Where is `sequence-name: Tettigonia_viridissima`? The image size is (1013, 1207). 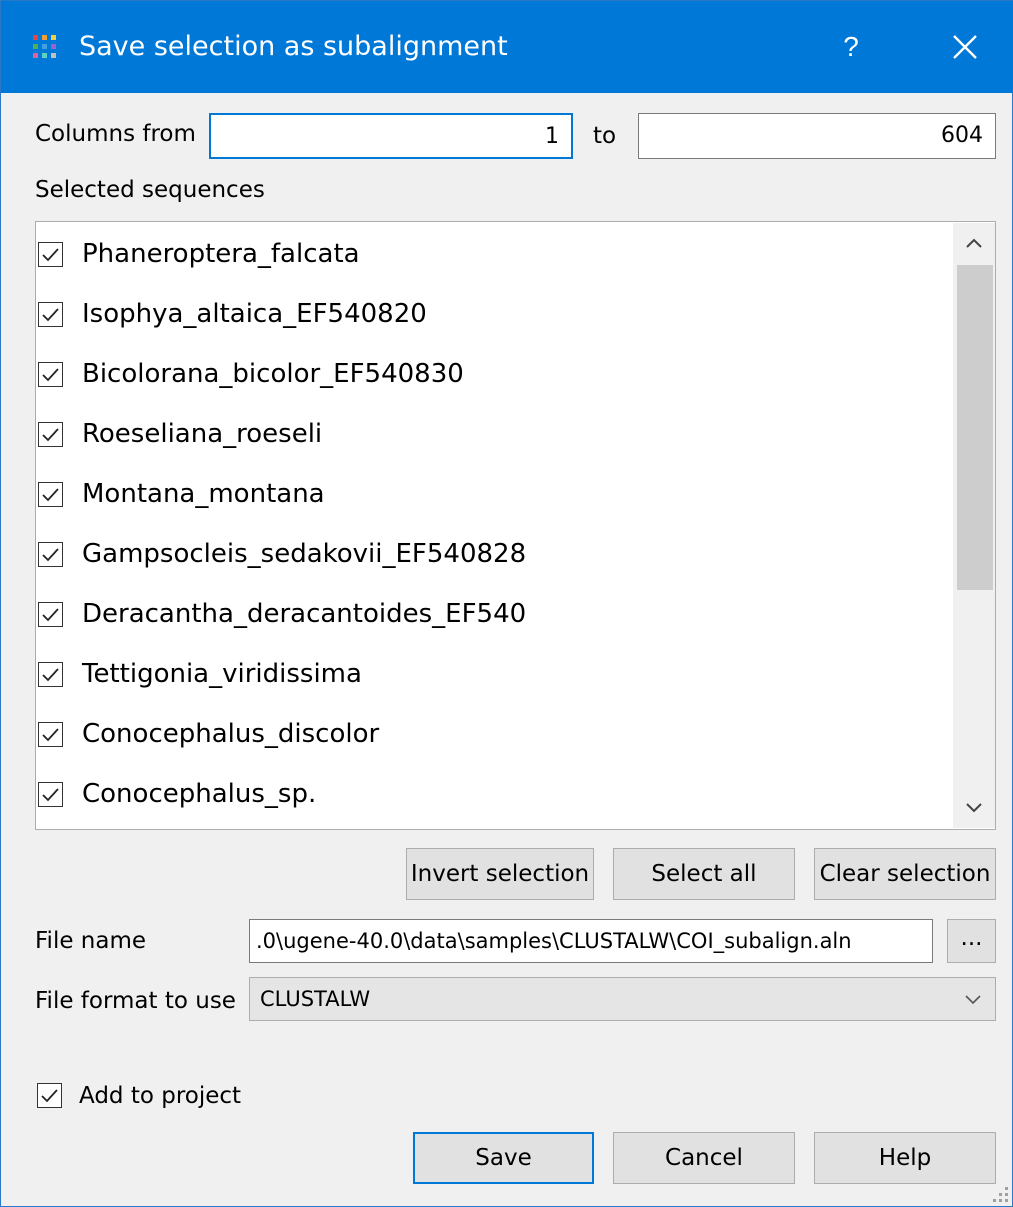 sequence-name: Tettigonia_viridissima is located at coordinates (222, 674).